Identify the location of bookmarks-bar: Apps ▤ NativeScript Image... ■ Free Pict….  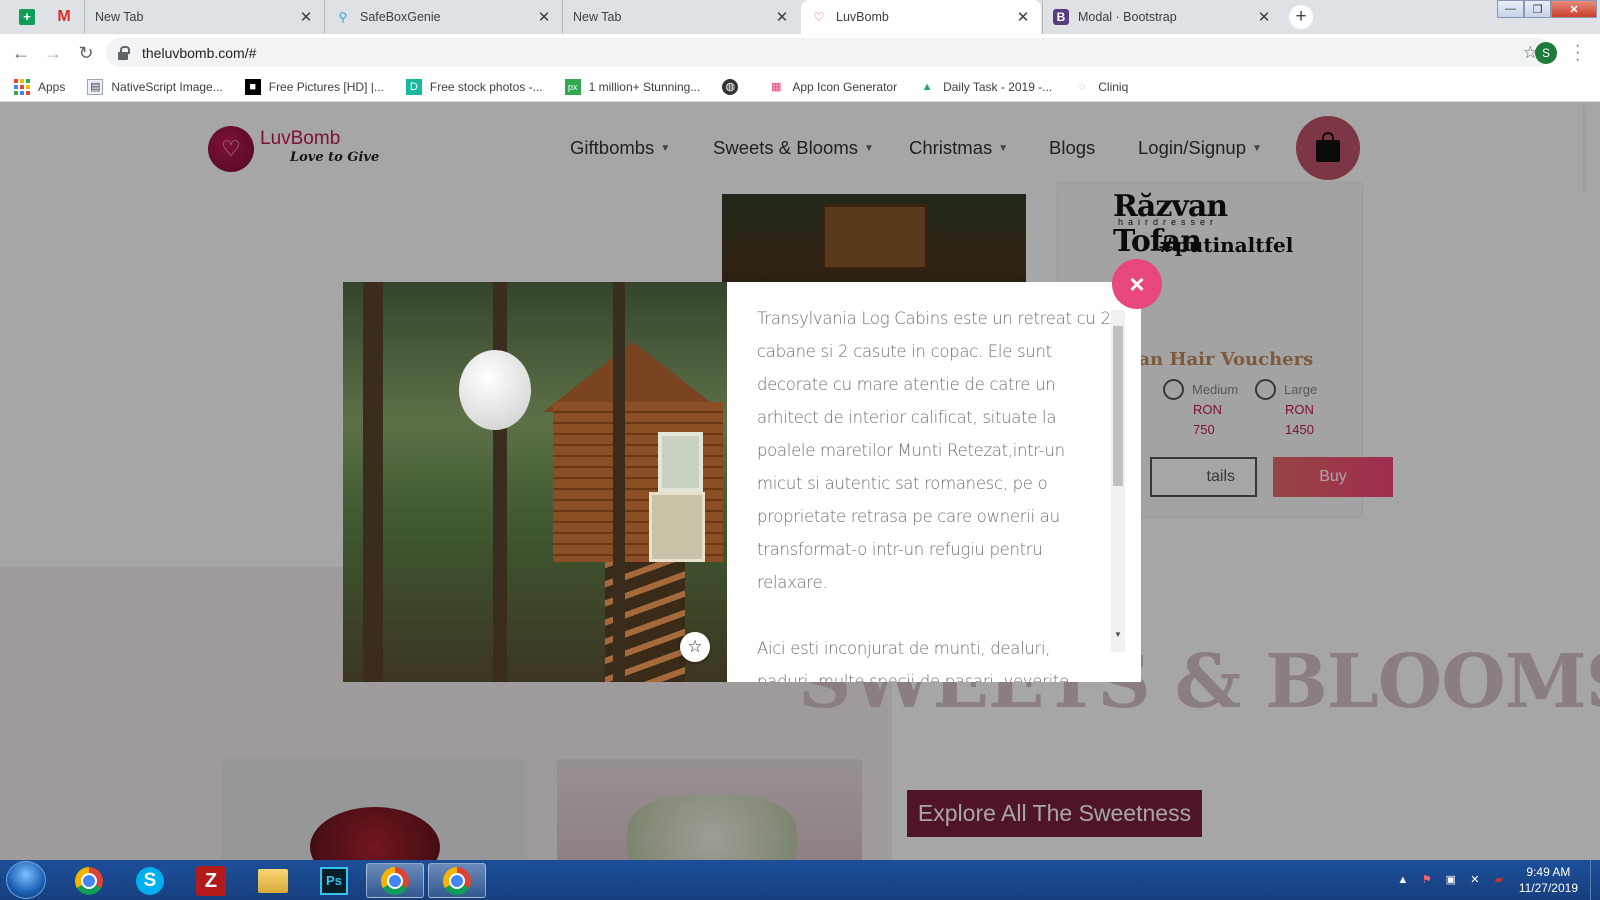
(800, 87).